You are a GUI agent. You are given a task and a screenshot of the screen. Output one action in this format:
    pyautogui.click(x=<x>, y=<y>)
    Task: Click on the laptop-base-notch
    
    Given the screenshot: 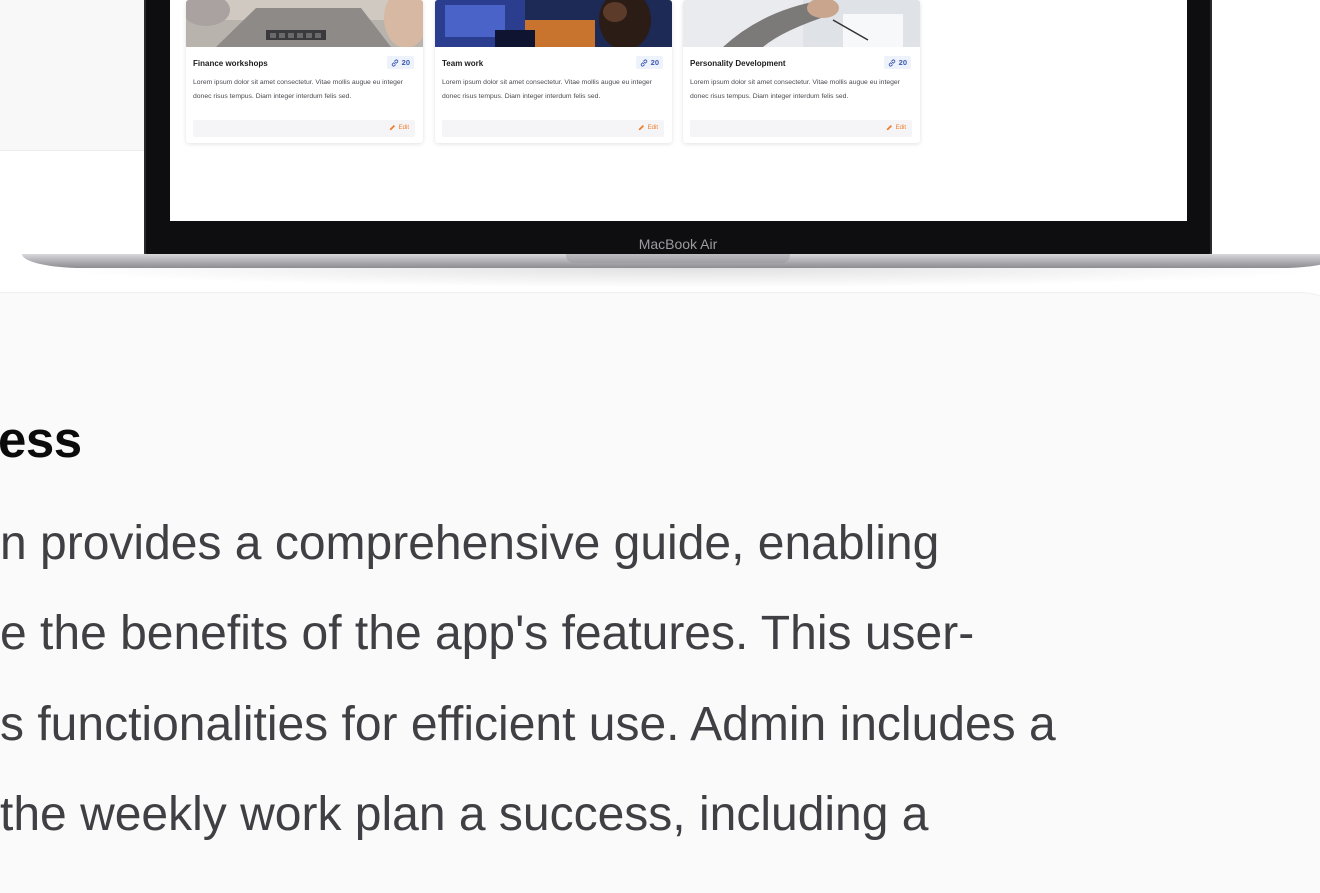 What is the action you would take?
    pyautogui.click(x=678, y=258)
    